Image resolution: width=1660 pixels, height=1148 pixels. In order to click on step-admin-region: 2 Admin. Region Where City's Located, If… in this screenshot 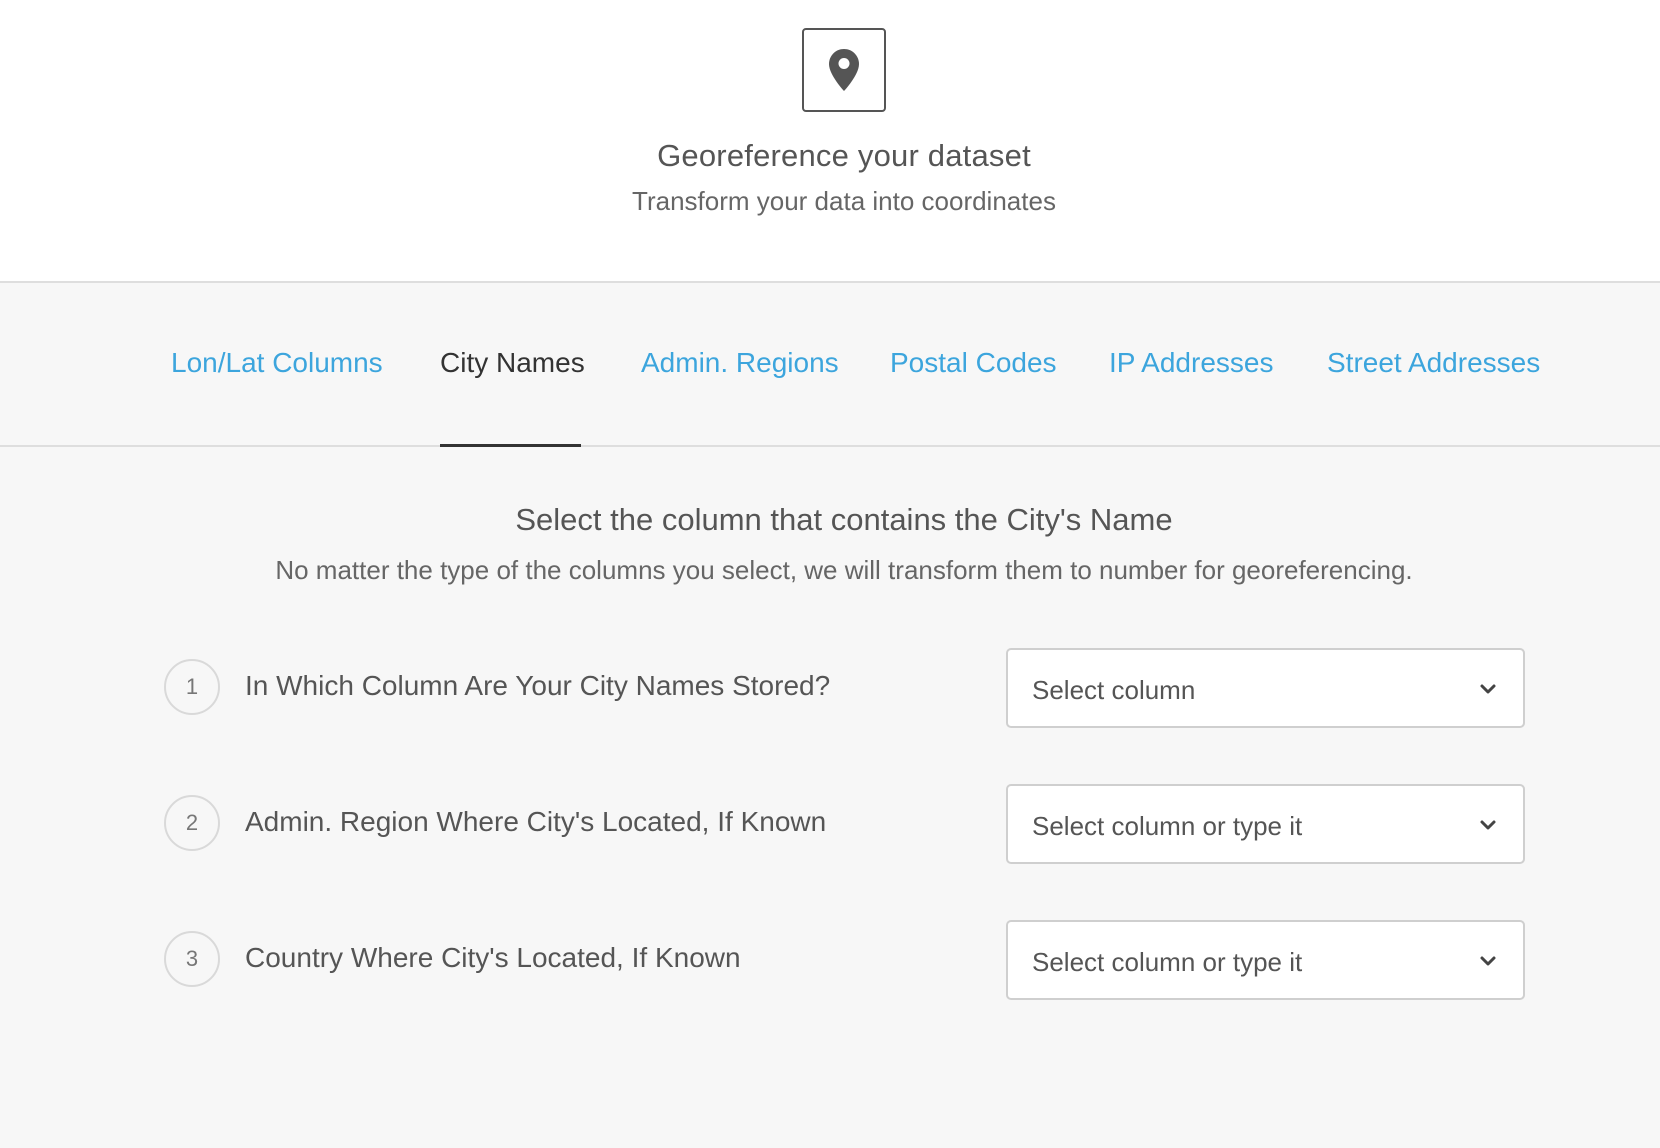, I will do `click(844, 824)`.